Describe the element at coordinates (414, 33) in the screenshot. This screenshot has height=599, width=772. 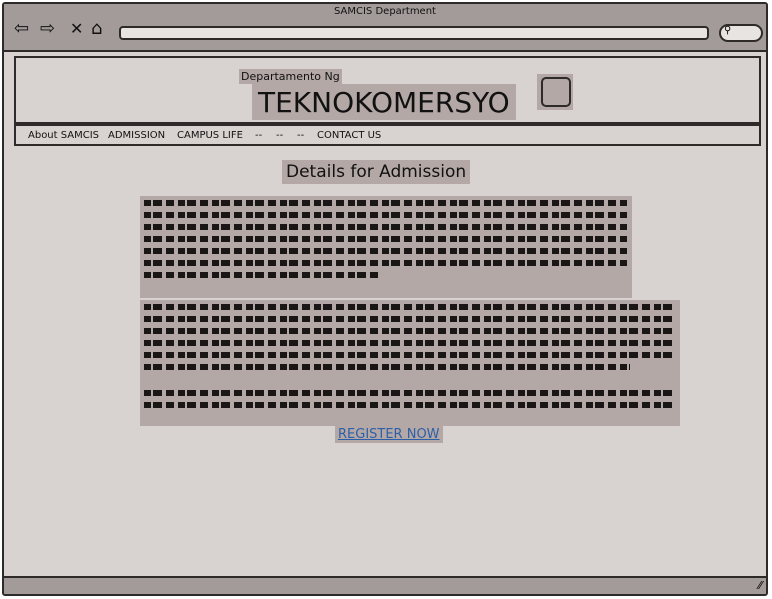
I see `address-bar` at that location.